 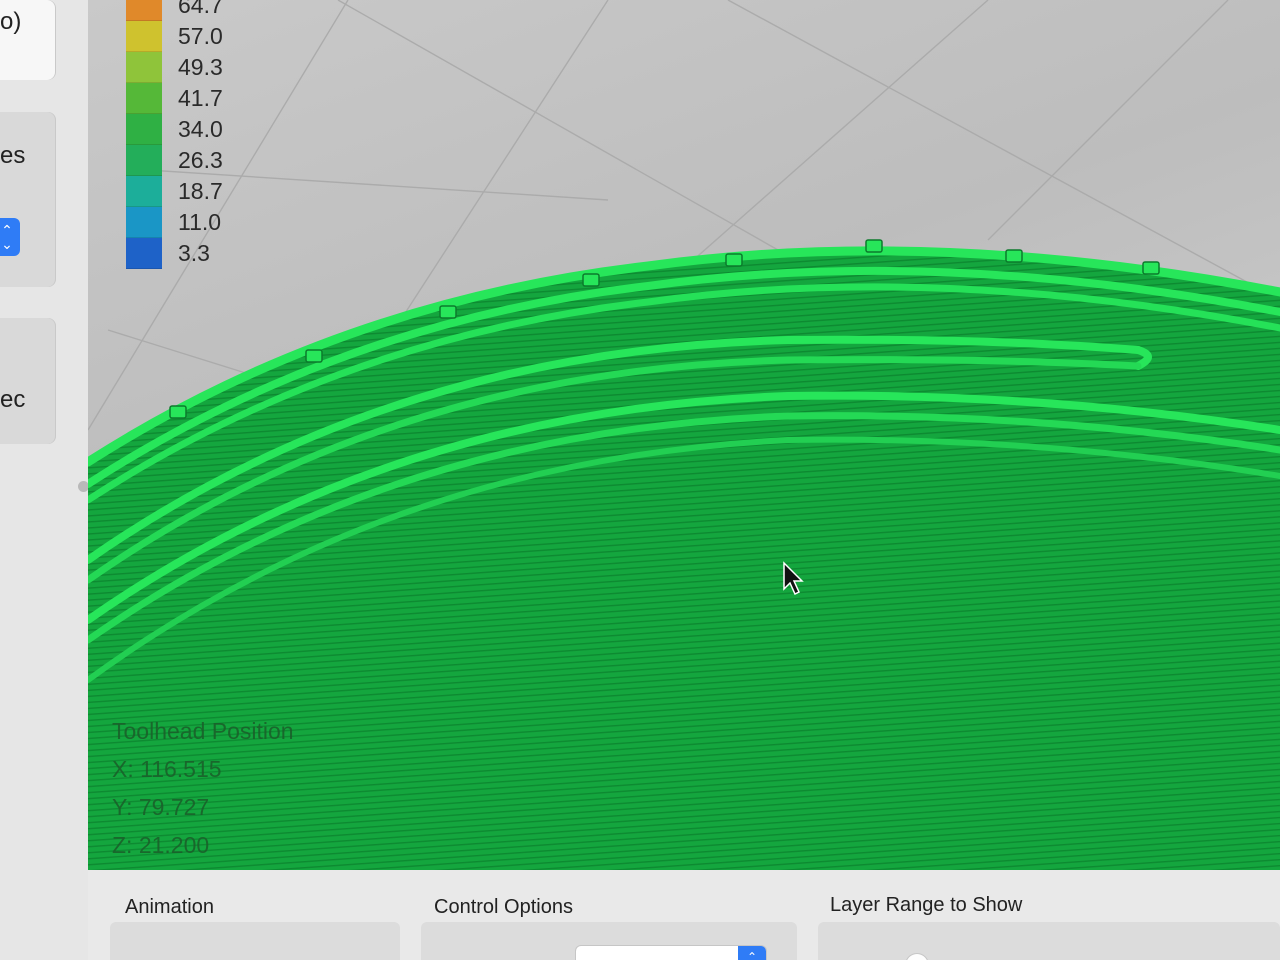 I want to click on legend-row: 34.0, so click(x=226, y=129).